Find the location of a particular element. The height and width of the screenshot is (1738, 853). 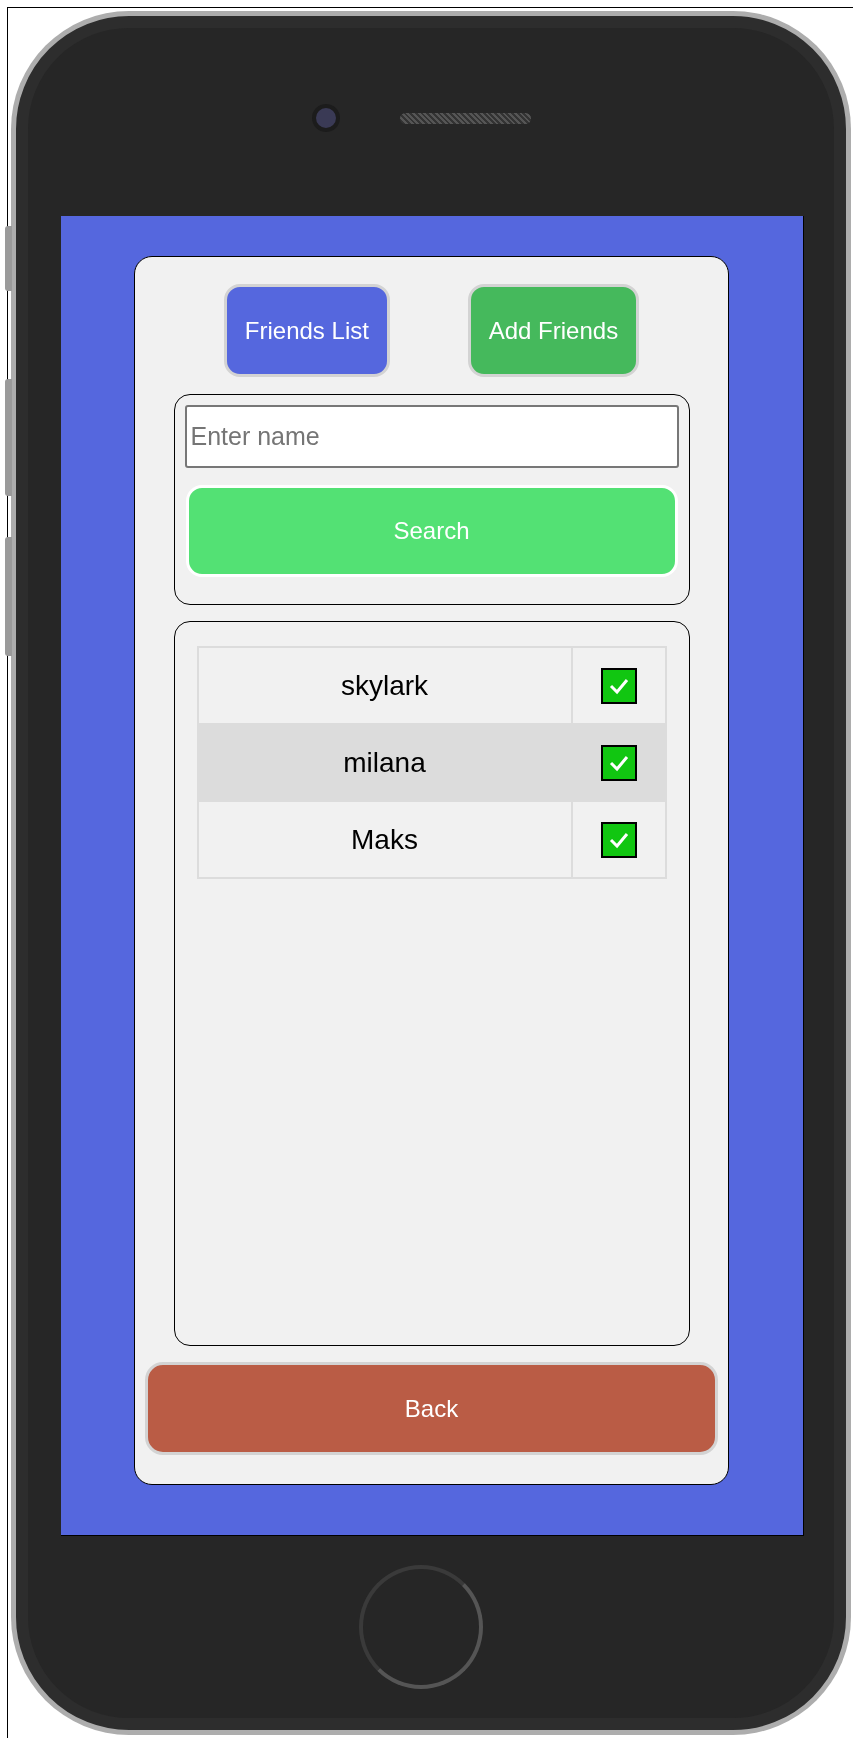

friend-row: Maks is located at coordinates (431, 838).